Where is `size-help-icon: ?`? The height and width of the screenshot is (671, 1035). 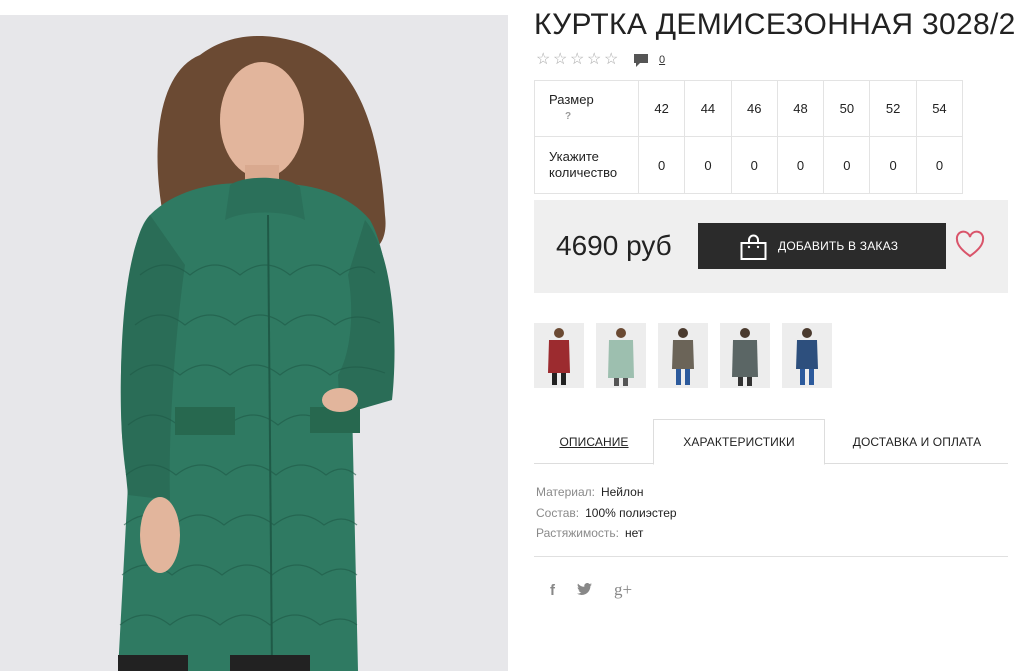 size-help-icon: ? is located at coordinates (593, 117).